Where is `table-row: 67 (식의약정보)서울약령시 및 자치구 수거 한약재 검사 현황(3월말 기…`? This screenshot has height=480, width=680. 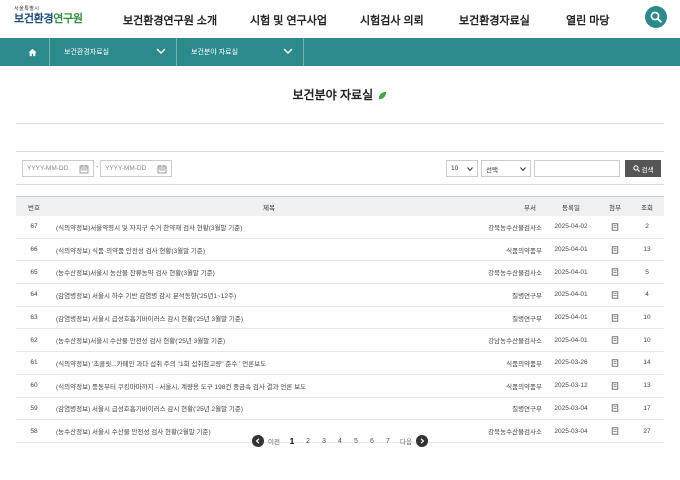 table-row: 67 (식의약정보)서울약령시 및 자치구 수거 한약재 검사 현황(3월말 기… is located at coordinates (340, 227).